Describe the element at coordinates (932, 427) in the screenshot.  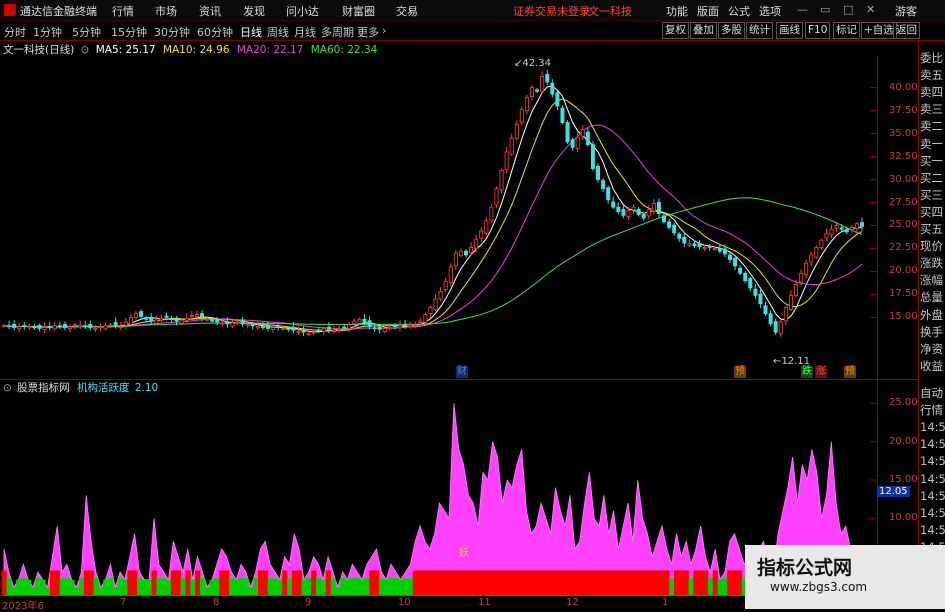
I see `sidebar-tick-2: 14:50` at that location.